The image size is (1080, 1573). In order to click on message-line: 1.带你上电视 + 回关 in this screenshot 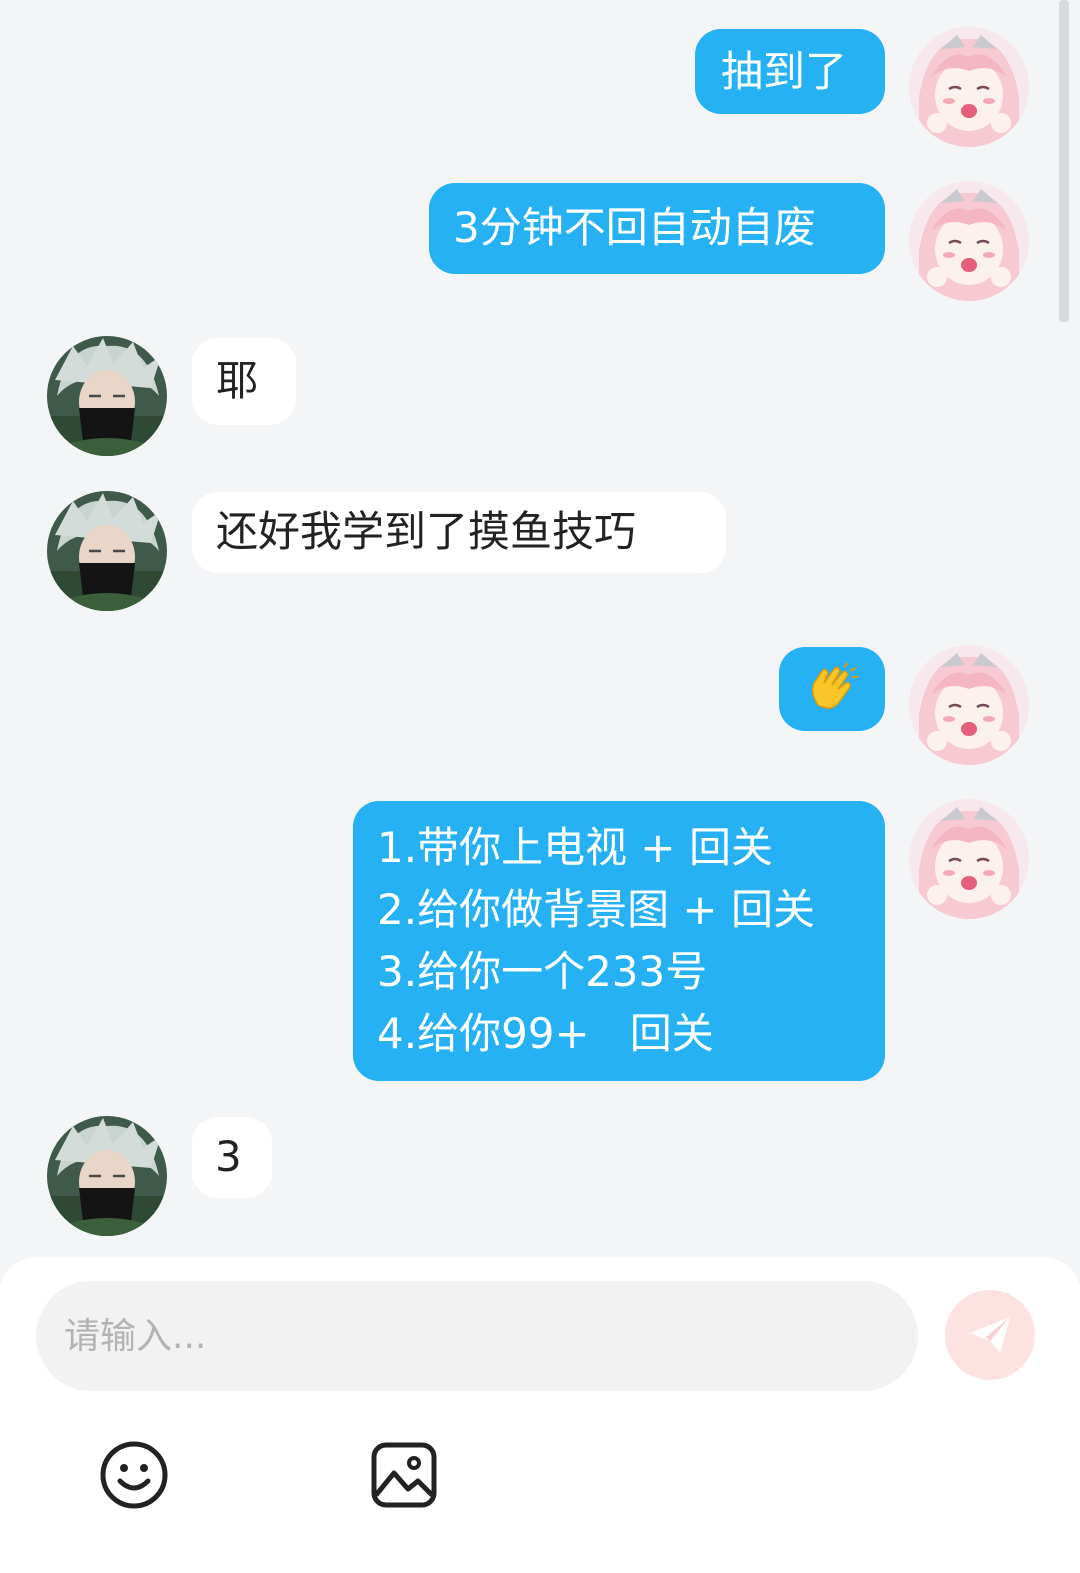, I will do `click(575, 847)`.